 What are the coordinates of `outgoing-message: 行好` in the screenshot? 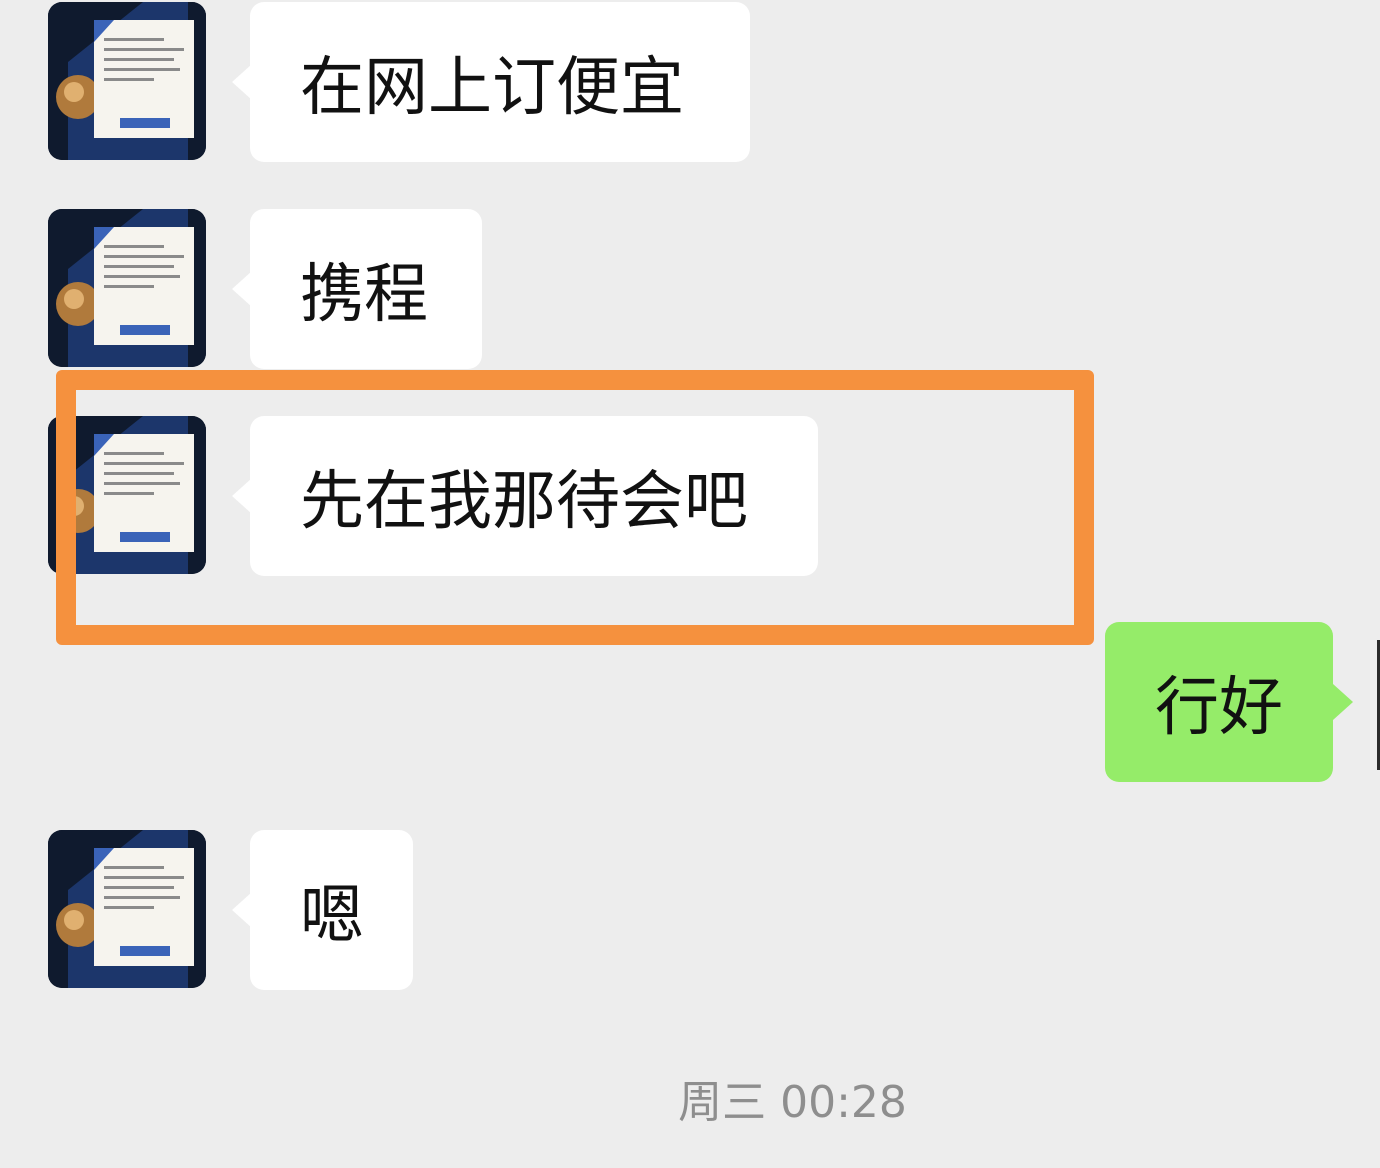 It's located at (1229, 702).